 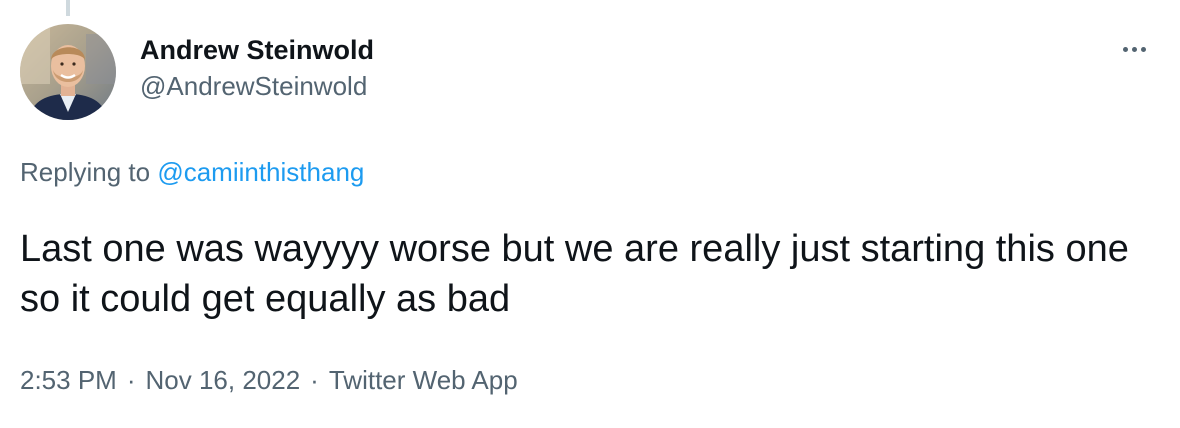 I want to click on tweet-time: 2:53 PM, so click(x=68, y=380).